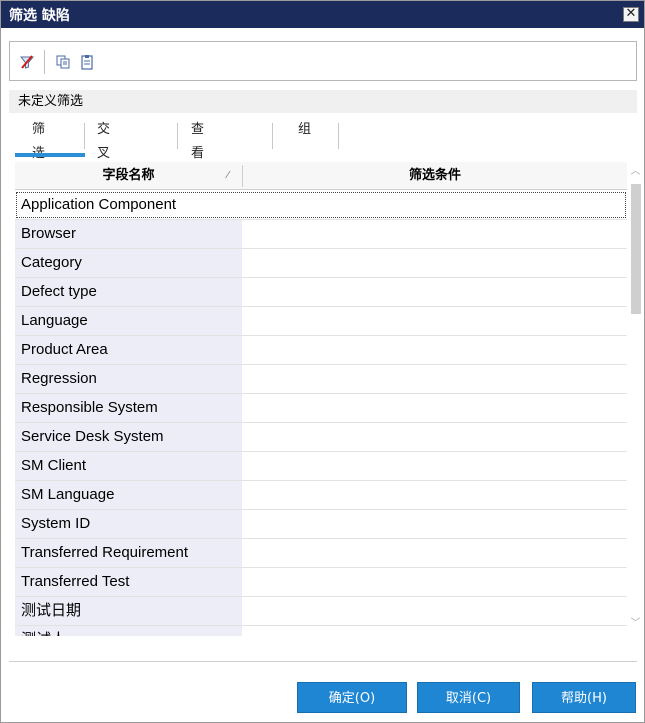 Image resolution: width=645 pixels, height=723 pixels. I want to click on table-row: System ID, so click(321, 524).